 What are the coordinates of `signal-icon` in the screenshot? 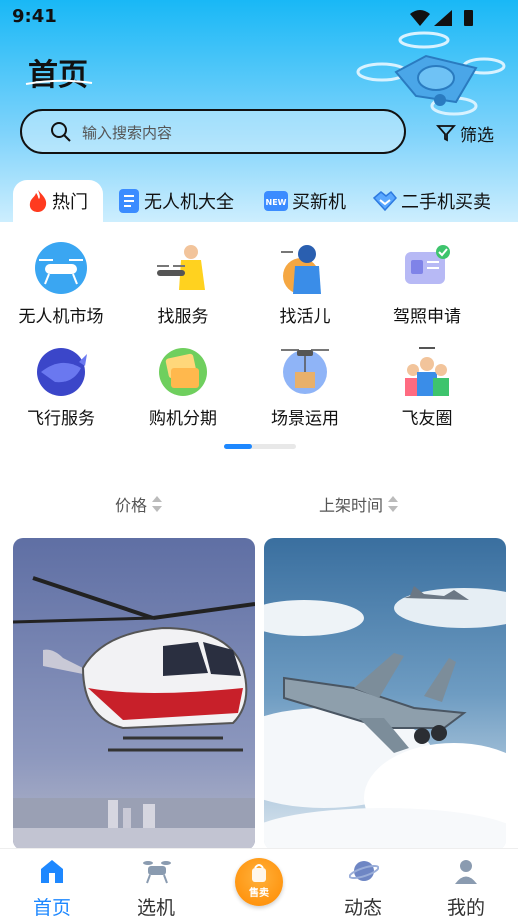 It's located at (443, 18).